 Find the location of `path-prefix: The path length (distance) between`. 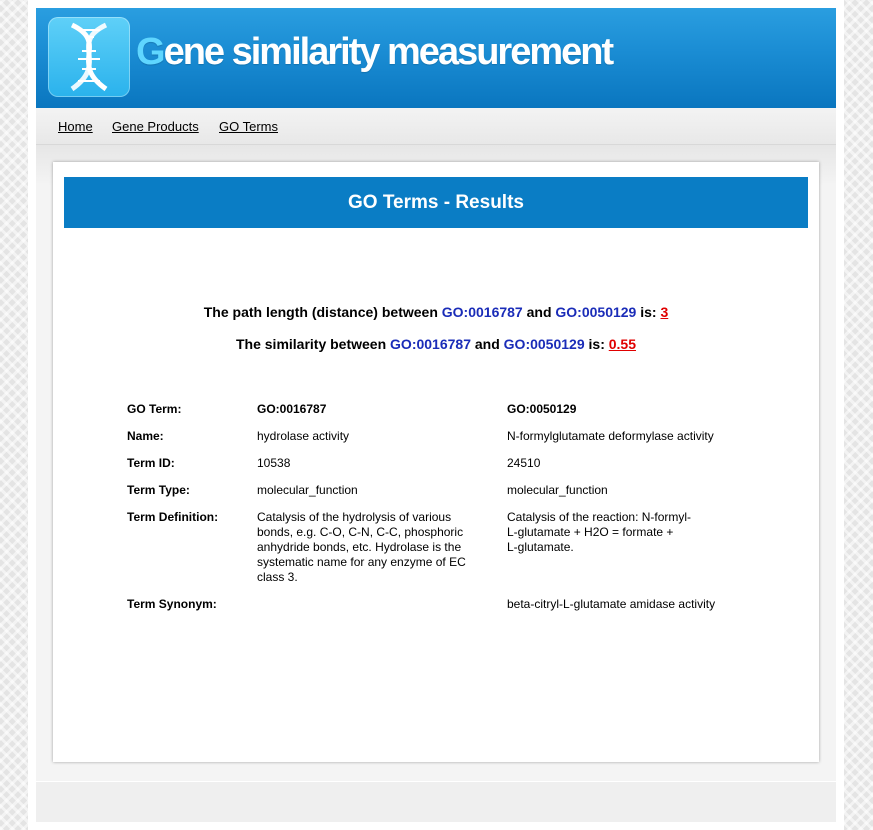

path-prefix: The path length (distance) between is located at coordinates (322, 312).